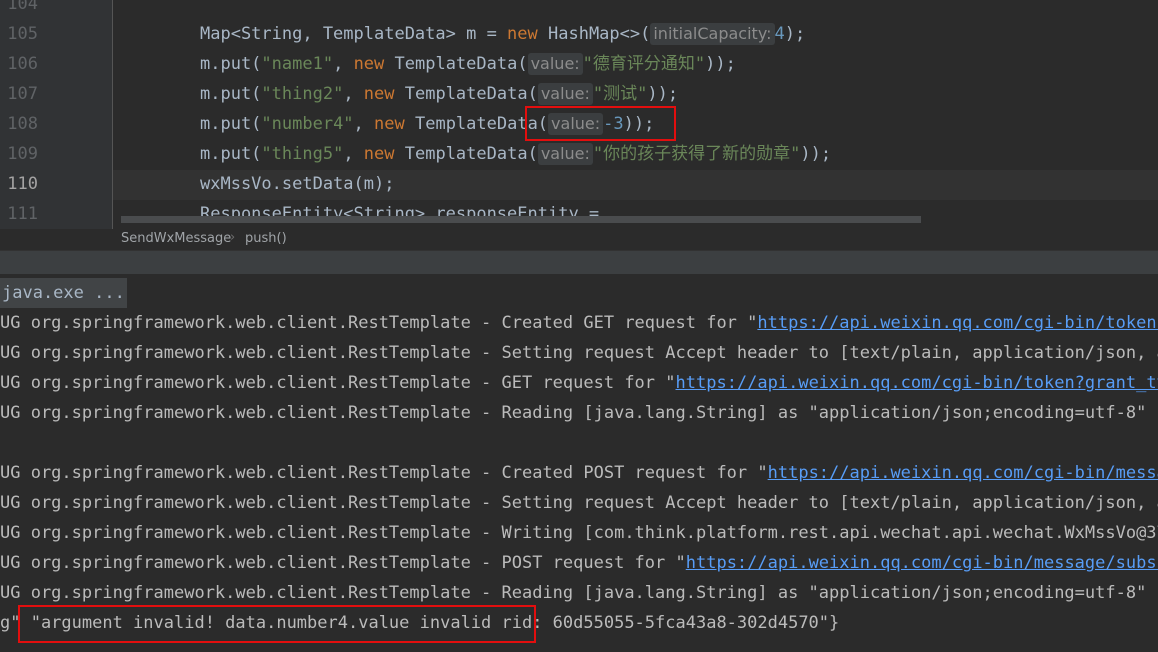 This screenshot has height=652, width=1158. I want to click on line-number: 108, so click(22, 124).